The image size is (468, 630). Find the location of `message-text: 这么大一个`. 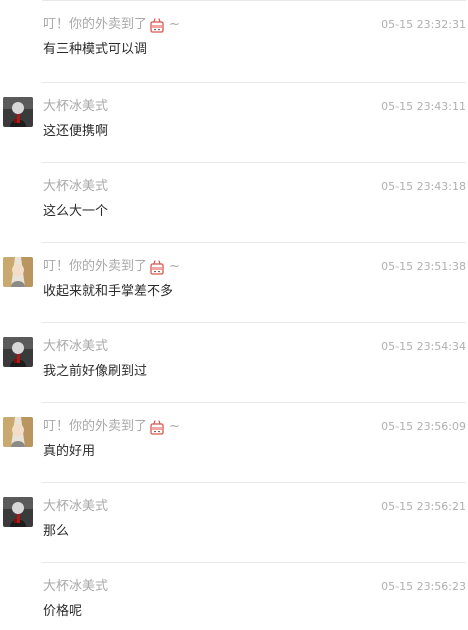

message-text: 这么大一个 is located at coordinates (76, 211).